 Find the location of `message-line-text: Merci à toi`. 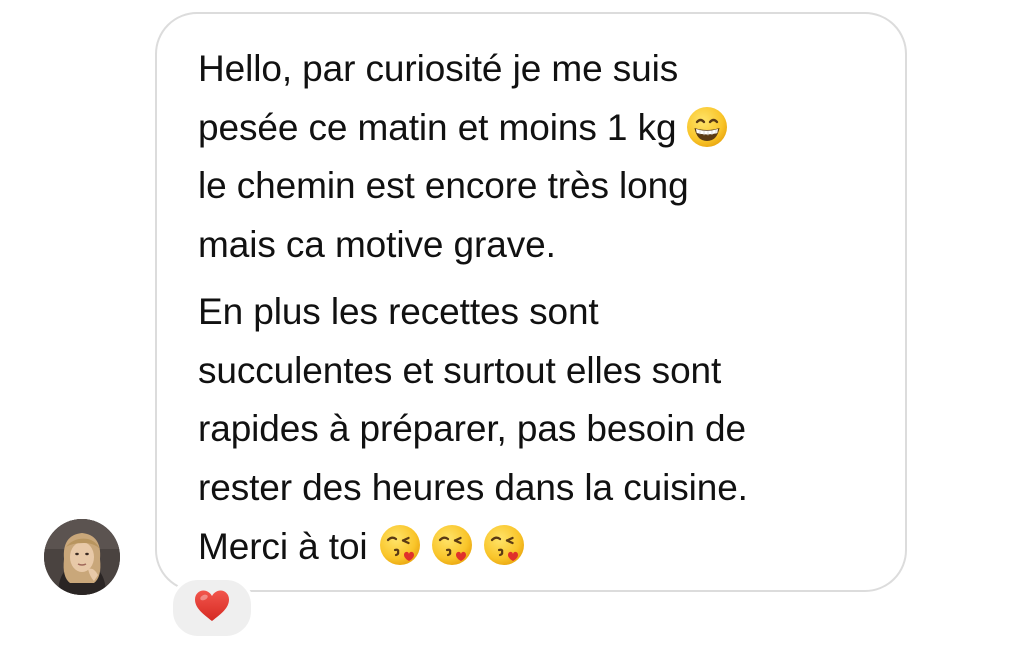

message-line-text: Merci à toi is located at coordinates (283, 546).